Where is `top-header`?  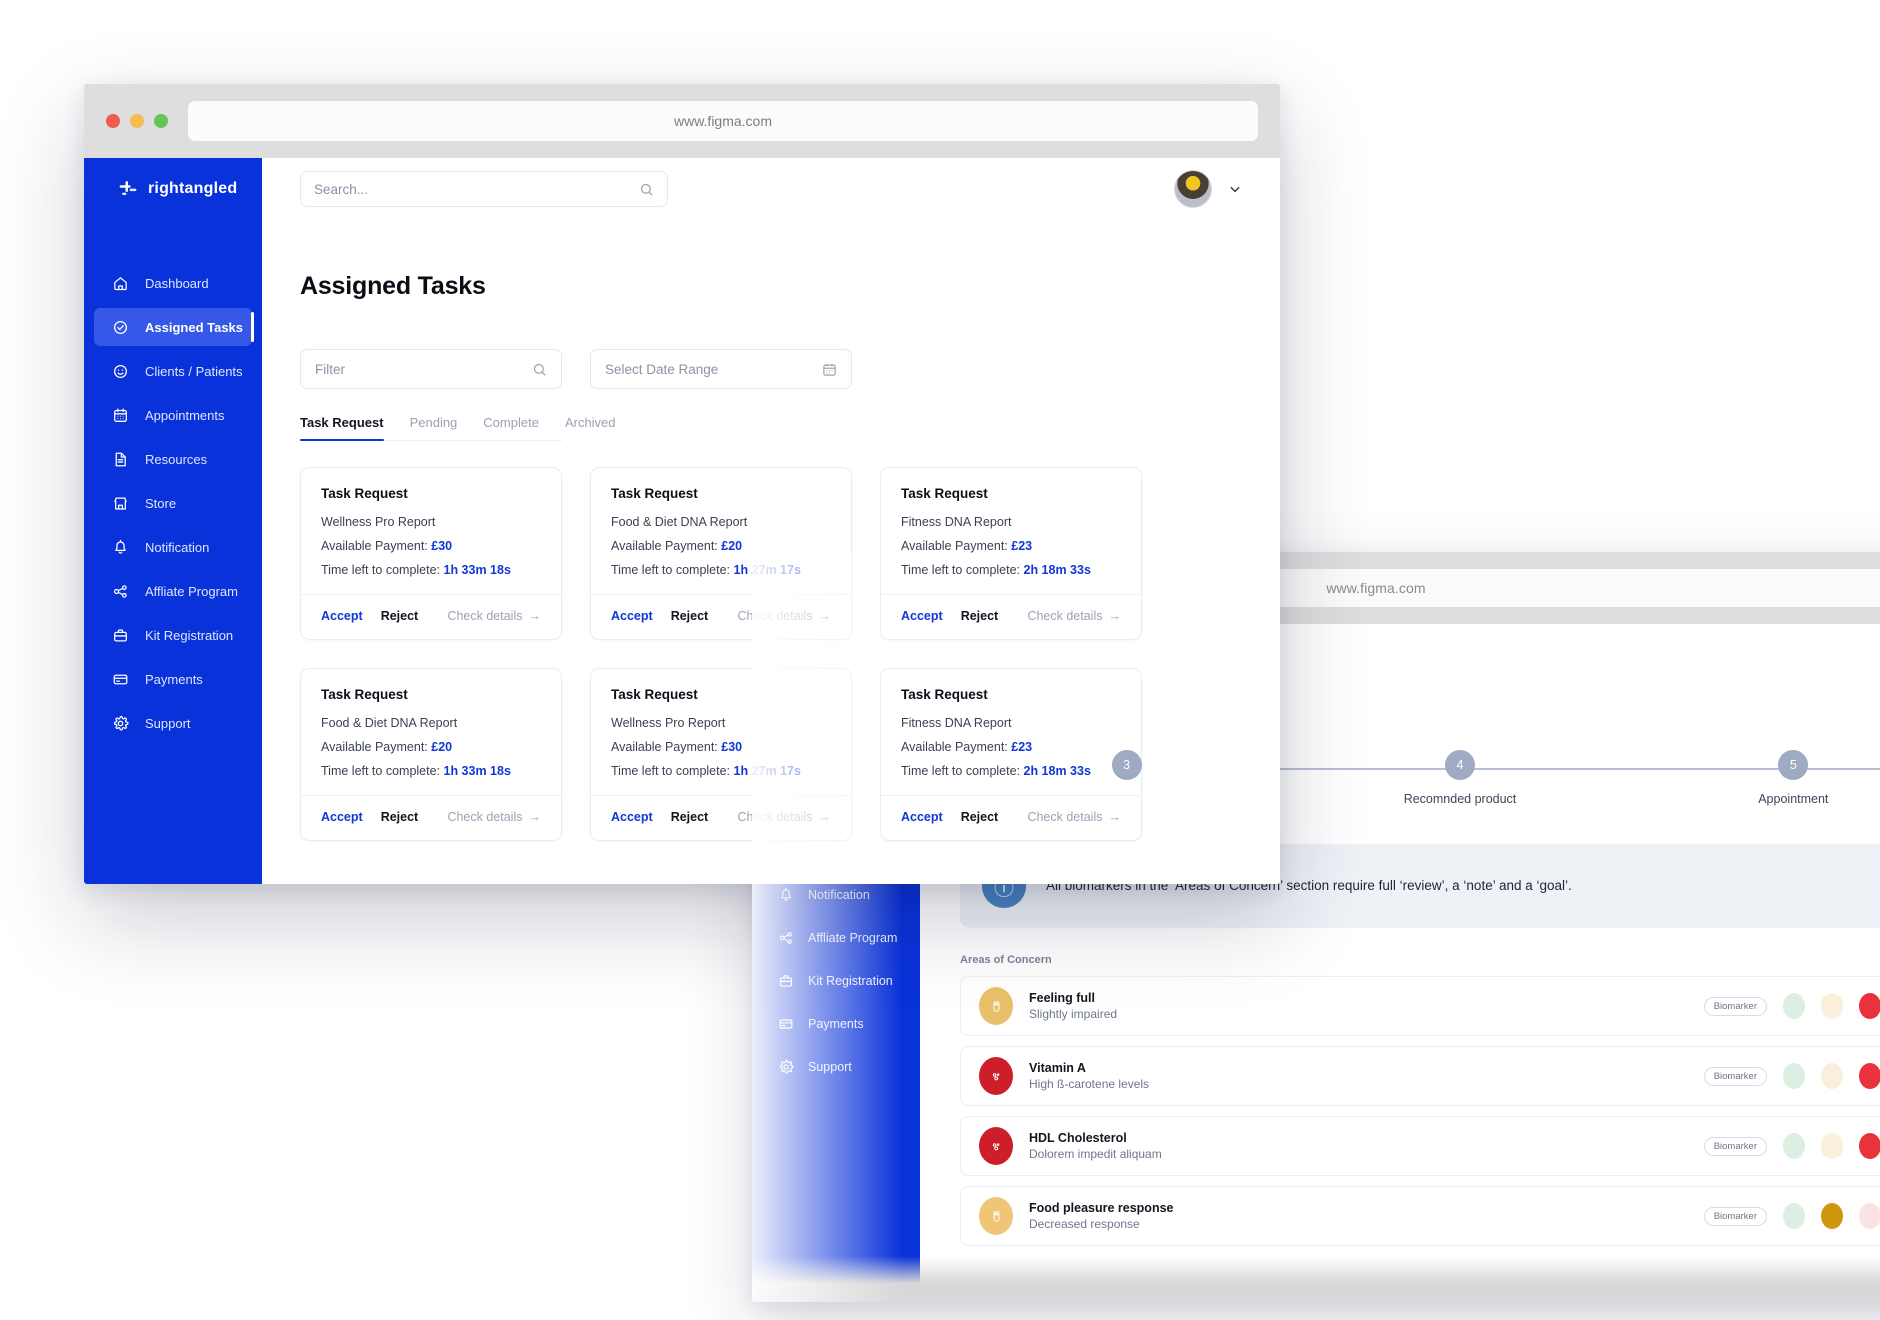
top-header is located at coordinates (771, 189).